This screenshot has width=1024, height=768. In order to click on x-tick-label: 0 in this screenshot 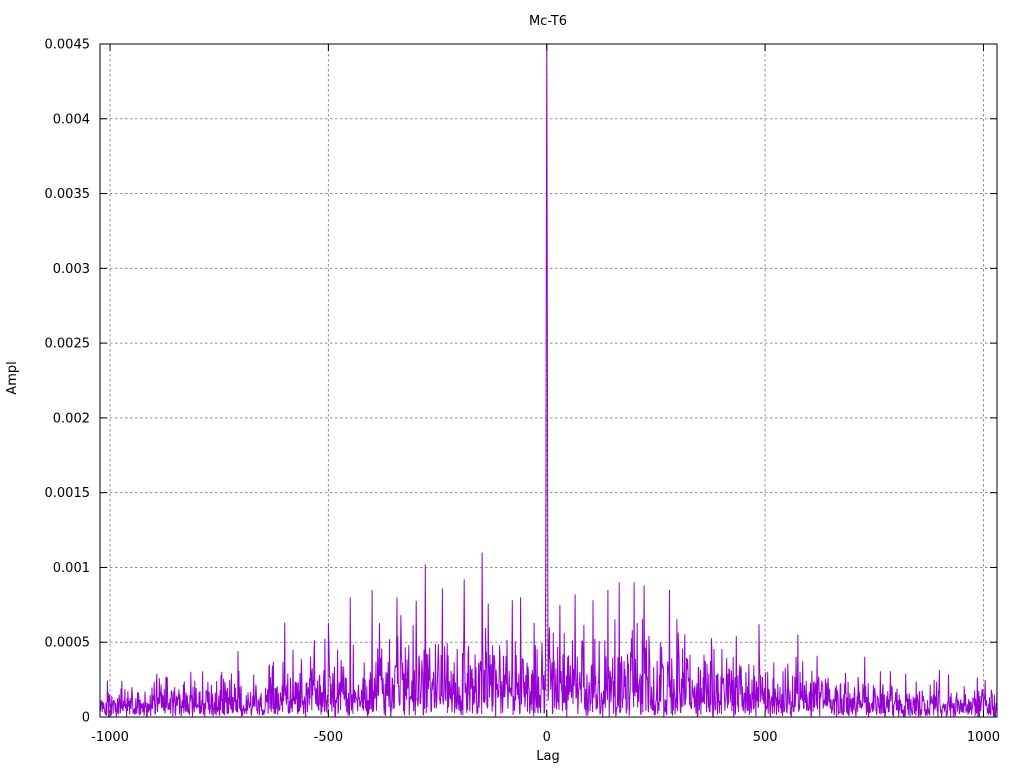, I will do `click(547, 737)`.